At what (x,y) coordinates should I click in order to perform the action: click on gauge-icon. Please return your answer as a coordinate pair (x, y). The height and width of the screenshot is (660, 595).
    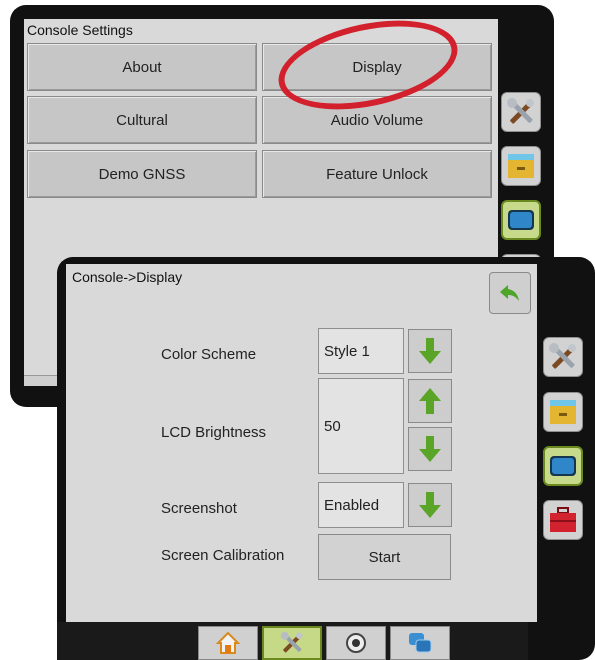
    Looking at the image, I should click on (356, 643).